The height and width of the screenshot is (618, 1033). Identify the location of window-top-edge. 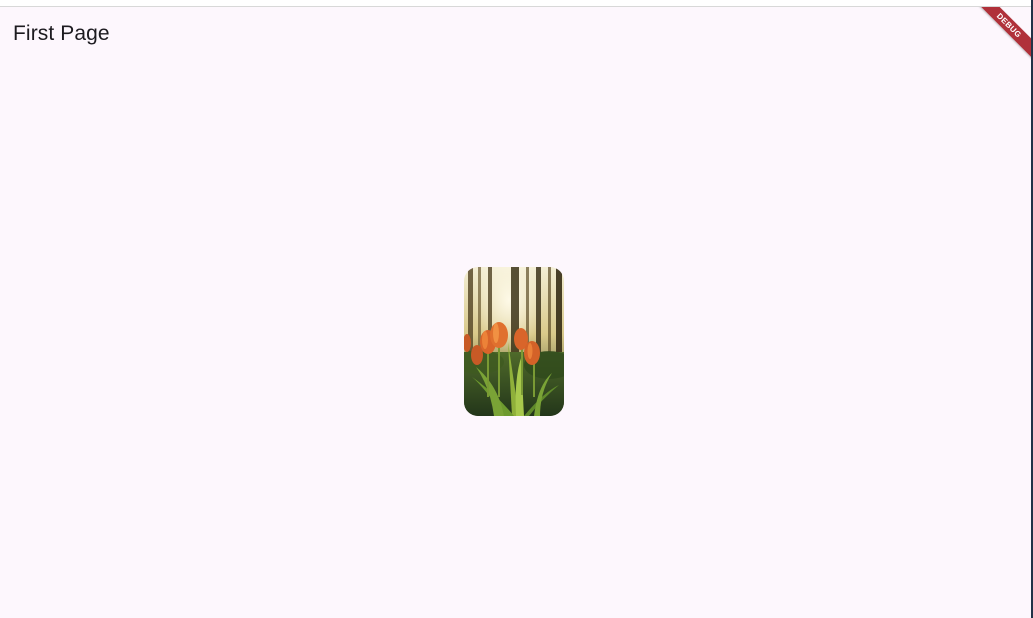
(515, 3).